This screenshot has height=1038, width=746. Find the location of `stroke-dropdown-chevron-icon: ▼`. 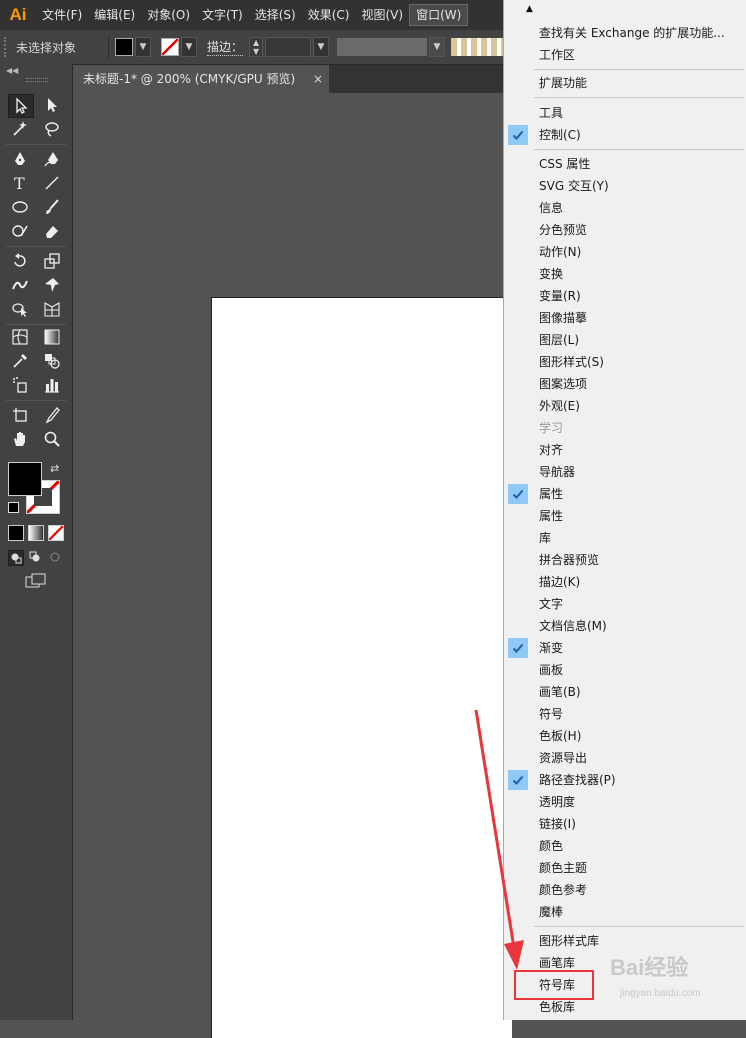

stroke-dropdown-chevron-icon: ▼ is located at coordinates (189, 47).